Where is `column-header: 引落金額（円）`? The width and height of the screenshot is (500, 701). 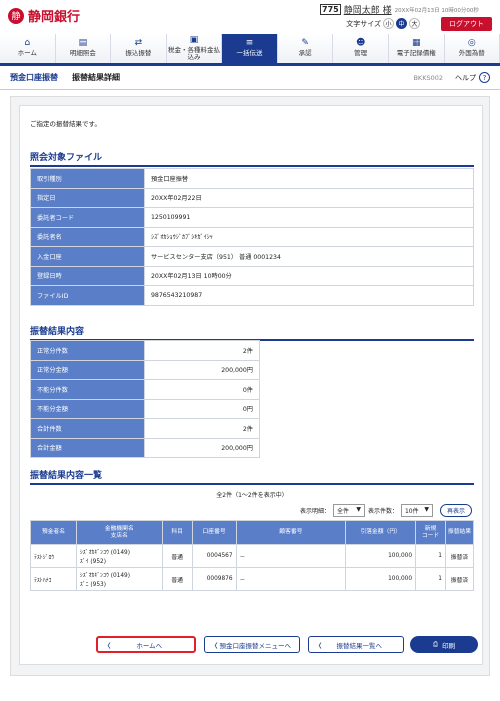 column-header: 引落金額（円） is located at coordinates (381, 532).